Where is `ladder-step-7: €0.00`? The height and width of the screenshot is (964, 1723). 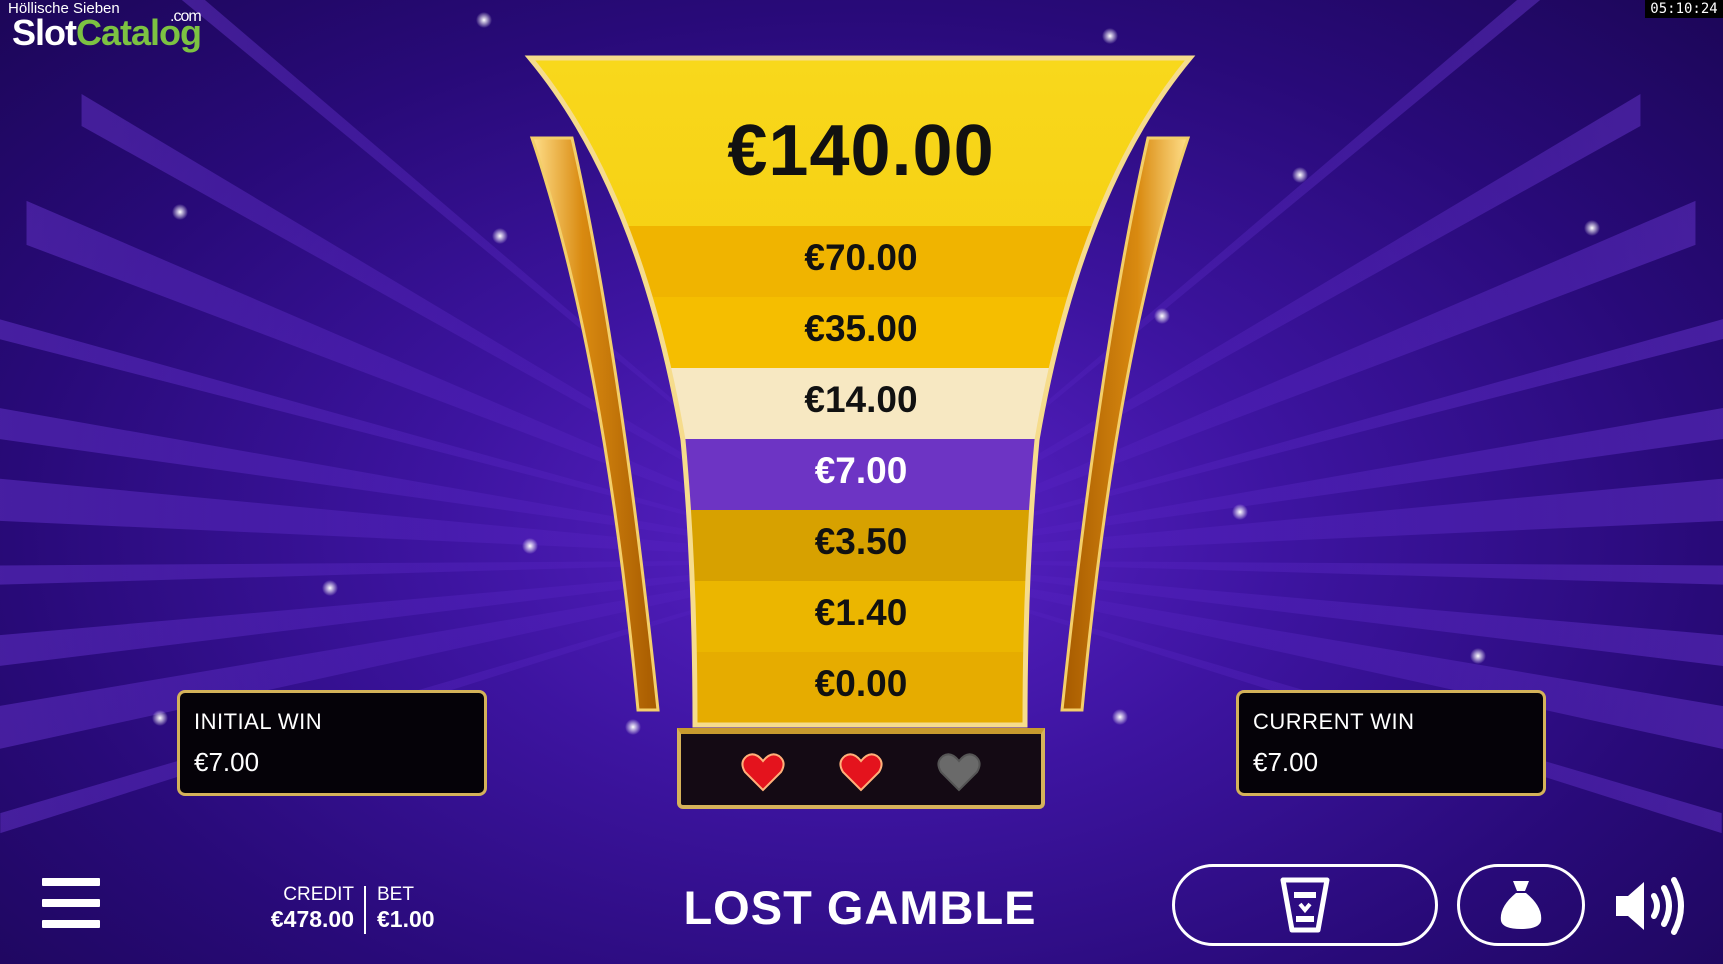 ladder-step-7: €0.00 is located at coordinates (861, 683).